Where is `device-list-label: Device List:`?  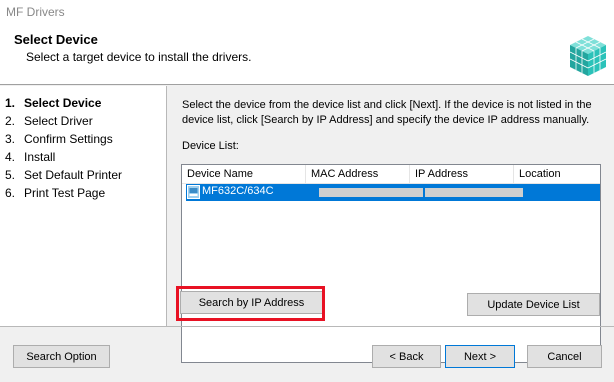
device-list-label: Device List: is located at coordinates (210, 146).